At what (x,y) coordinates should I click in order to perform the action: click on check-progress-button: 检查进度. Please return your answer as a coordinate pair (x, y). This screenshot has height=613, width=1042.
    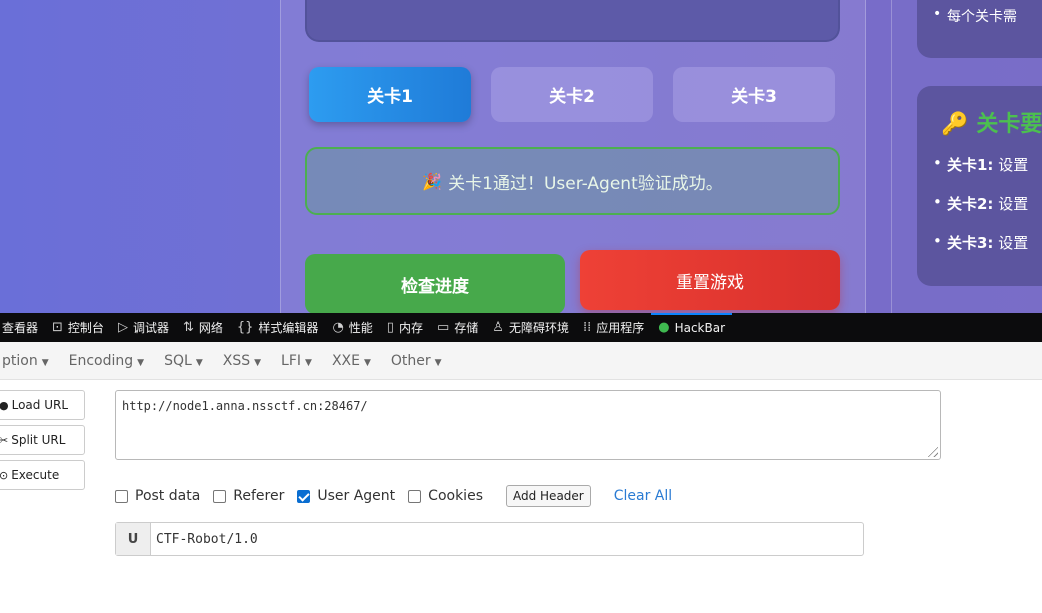
    Looking at the image, I should click on (435, 284).